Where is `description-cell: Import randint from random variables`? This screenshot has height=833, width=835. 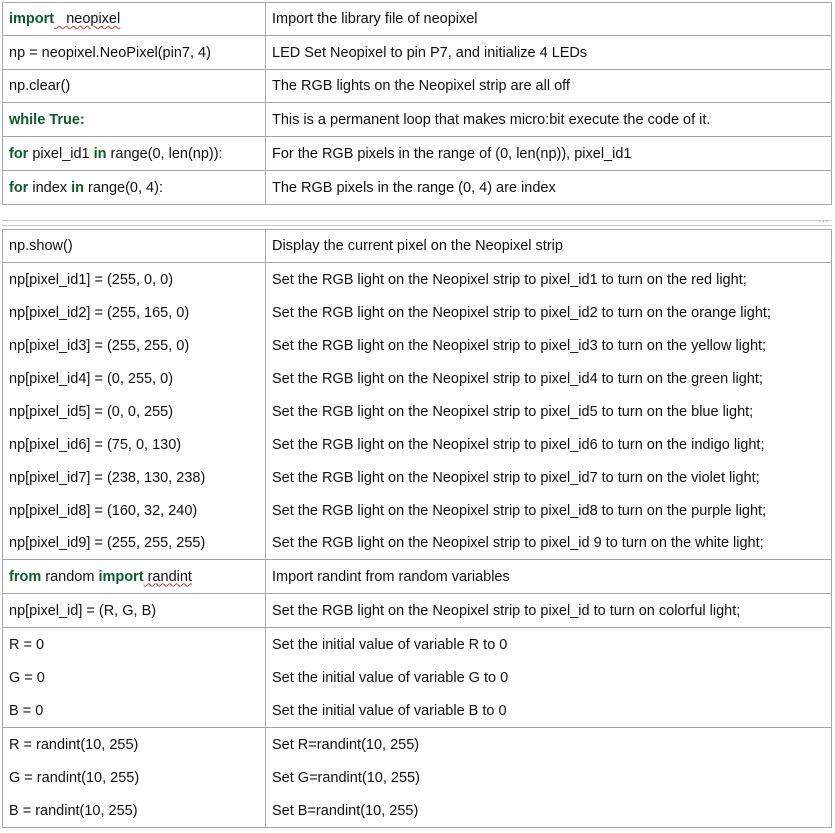 description-cell: Import randint from random variables is located at coordinates (548, 576).